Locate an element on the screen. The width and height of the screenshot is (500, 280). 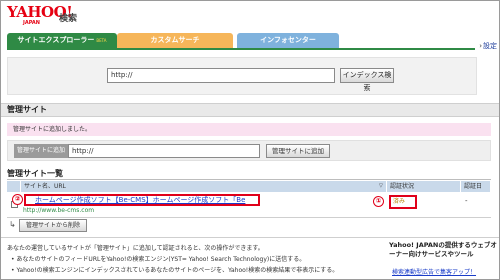
ad-text: Yahoo! JAPANの提供するウェブオーナー向けサービスやツール is located at coordinates (443, 249).